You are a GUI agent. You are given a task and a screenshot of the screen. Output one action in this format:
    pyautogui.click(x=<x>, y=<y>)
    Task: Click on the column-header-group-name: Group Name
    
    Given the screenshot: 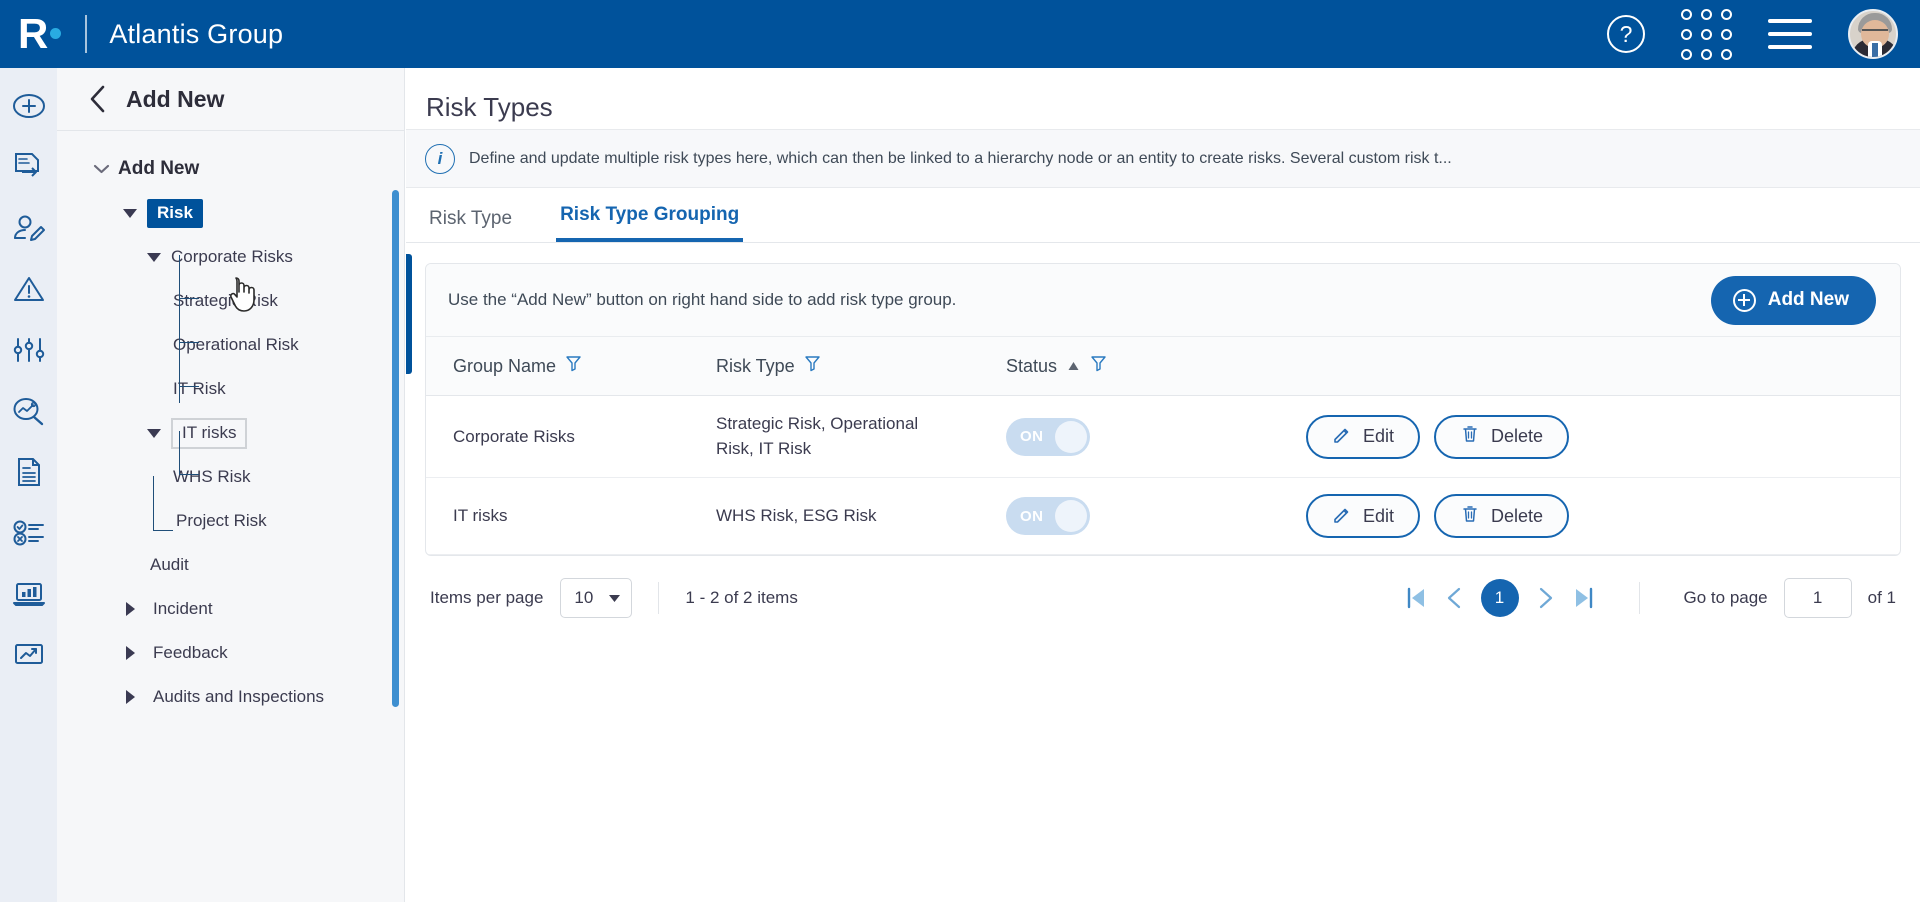 What is the action you would take?
    pyautogui.click(x=571, y=366)
    